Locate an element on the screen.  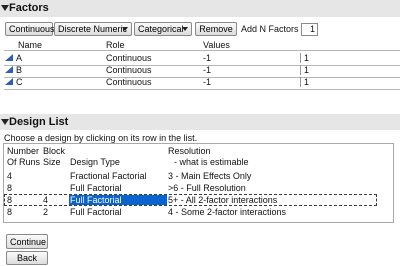
design-block-size: 4 is located at coordinates (46, 200).